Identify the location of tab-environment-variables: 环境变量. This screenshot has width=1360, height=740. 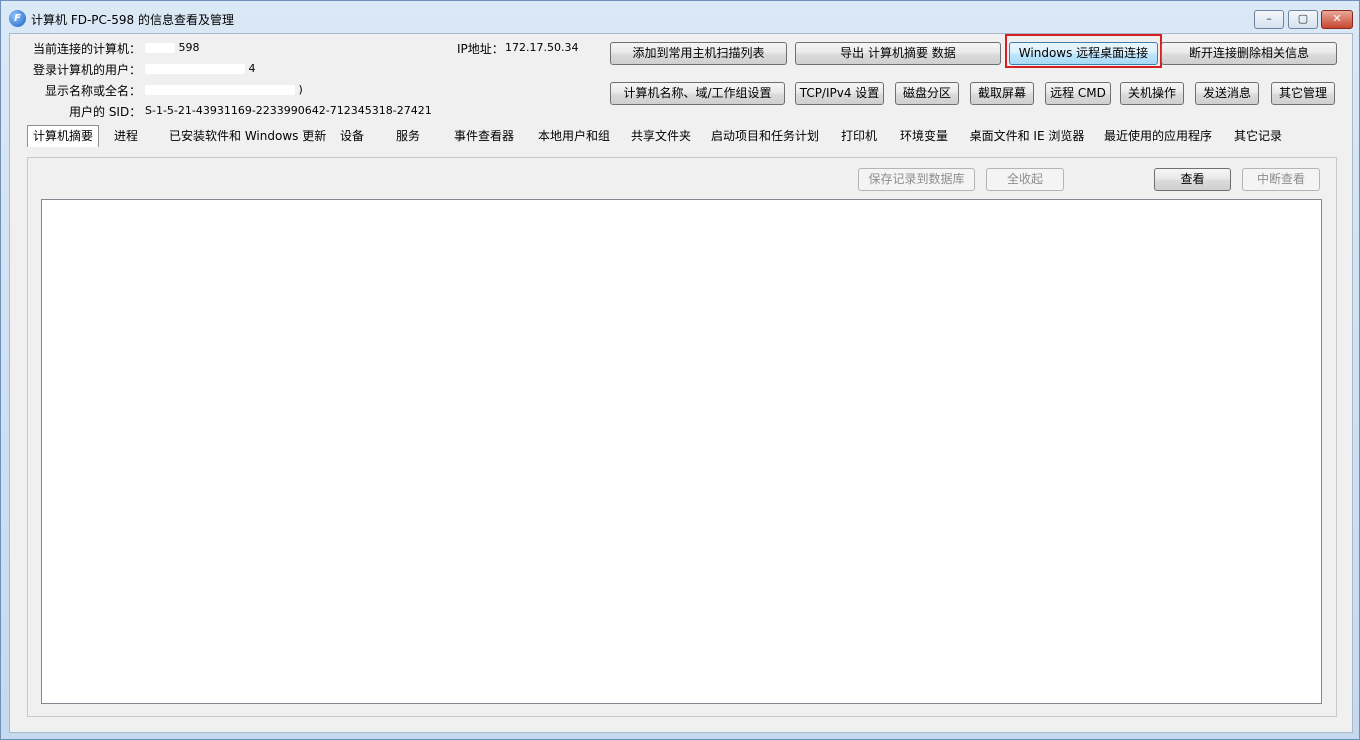
(924, 136).